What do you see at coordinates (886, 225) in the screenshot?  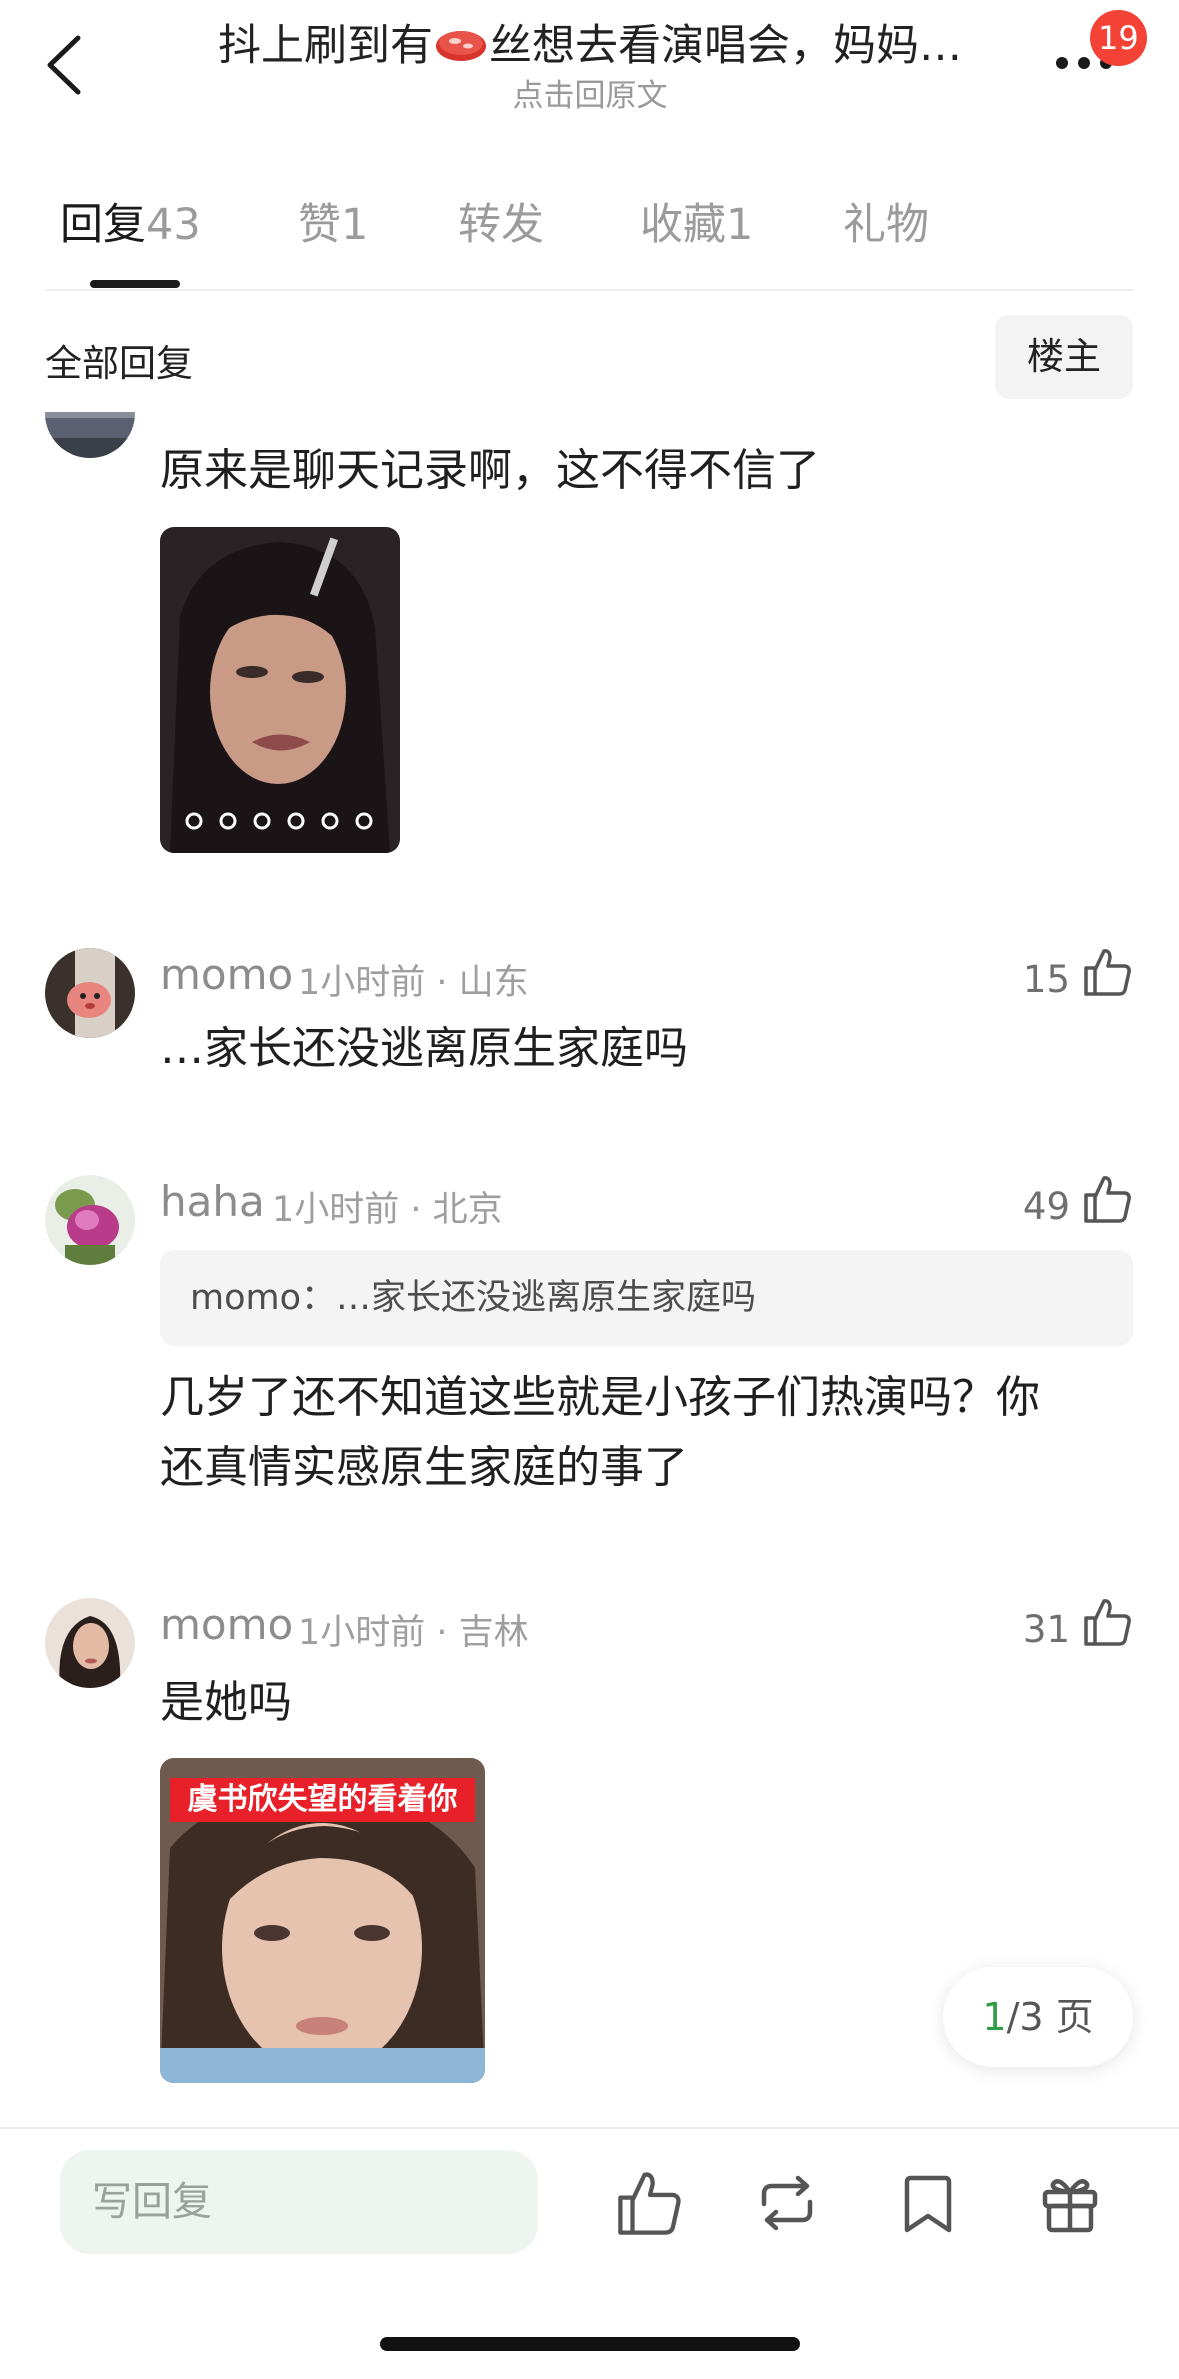 I see `tab-gifts-label: 礼物` at bounding box center [886, 225].